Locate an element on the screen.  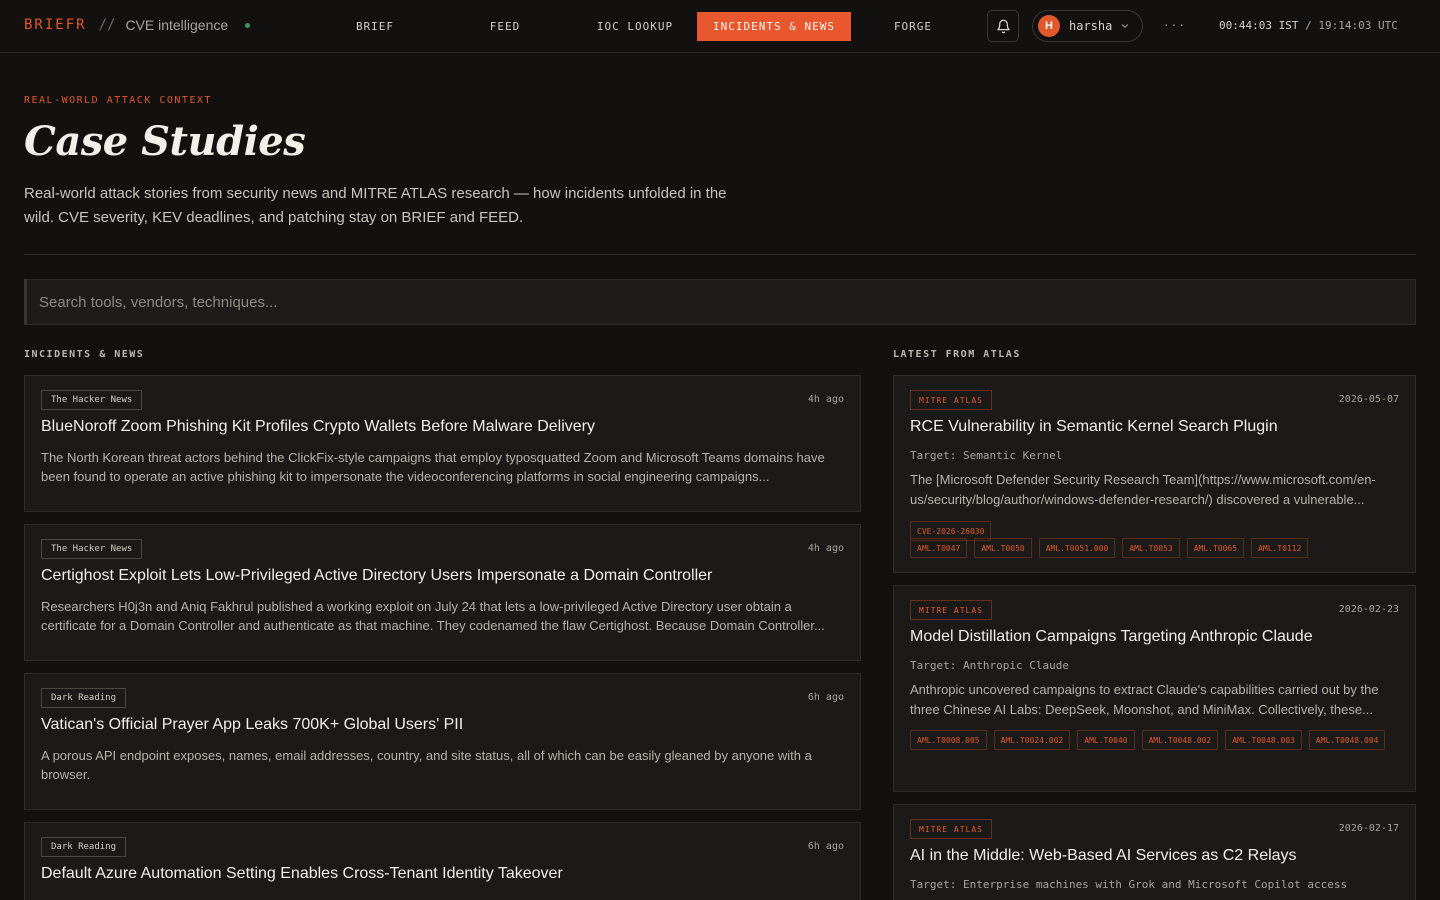
brand: BRIEFR // CVE intelligence is located at coordinates (137, 25).